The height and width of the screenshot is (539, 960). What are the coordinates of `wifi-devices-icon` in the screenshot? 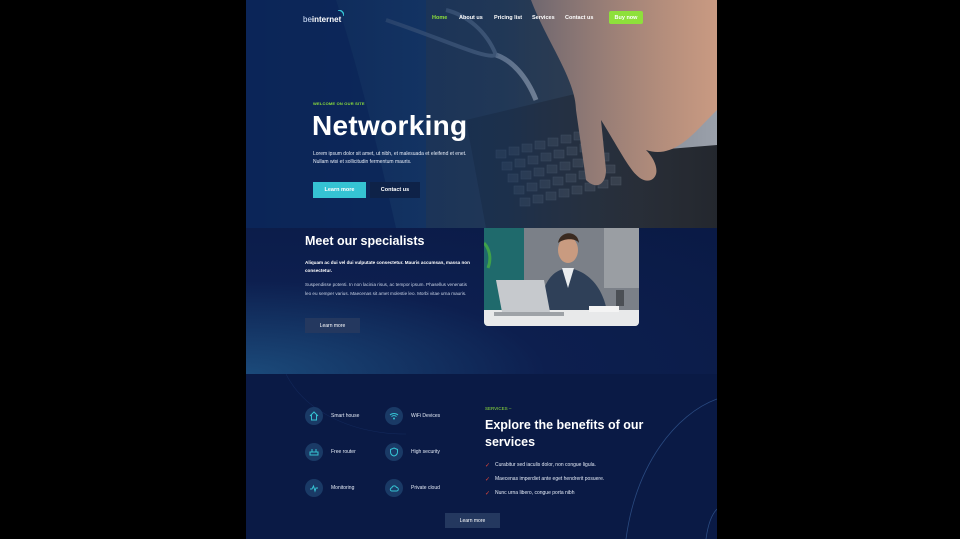 It's located at (394, 416).